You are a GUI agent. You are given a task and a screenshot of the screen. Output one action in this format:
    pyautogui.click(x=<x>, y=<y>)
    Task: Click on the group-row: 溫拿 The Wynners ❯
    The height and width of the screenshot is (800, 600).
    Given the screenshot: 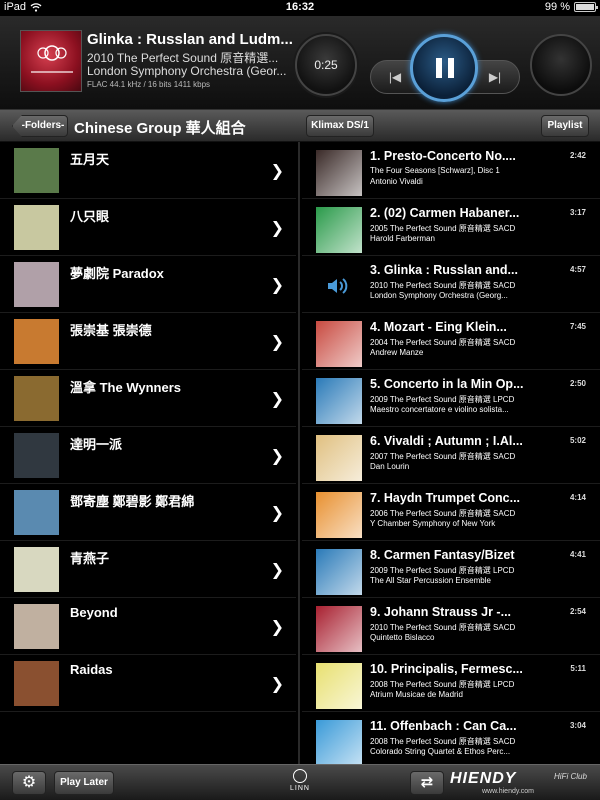 What is the action you would take?
    pyautogui.click(x=148, y=398)
    